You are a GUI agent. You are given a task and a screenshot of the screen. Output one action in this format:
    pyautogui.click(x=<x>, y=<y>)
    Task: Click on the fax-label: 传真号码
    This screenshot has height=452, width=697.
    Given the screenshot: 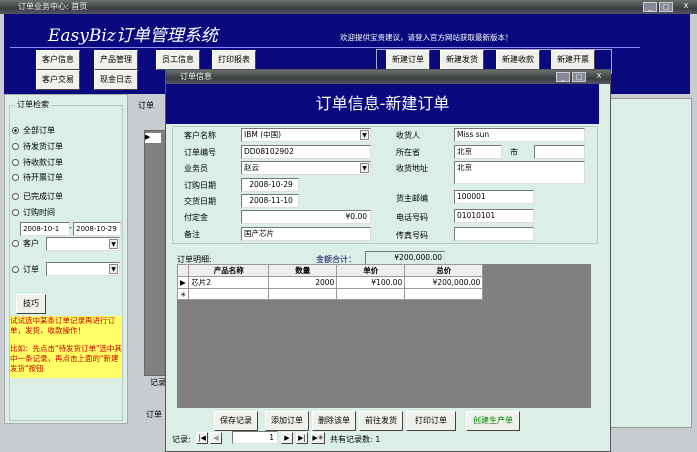 What is the action you would take?
    pyautogui.click(x=412, y=235)
    